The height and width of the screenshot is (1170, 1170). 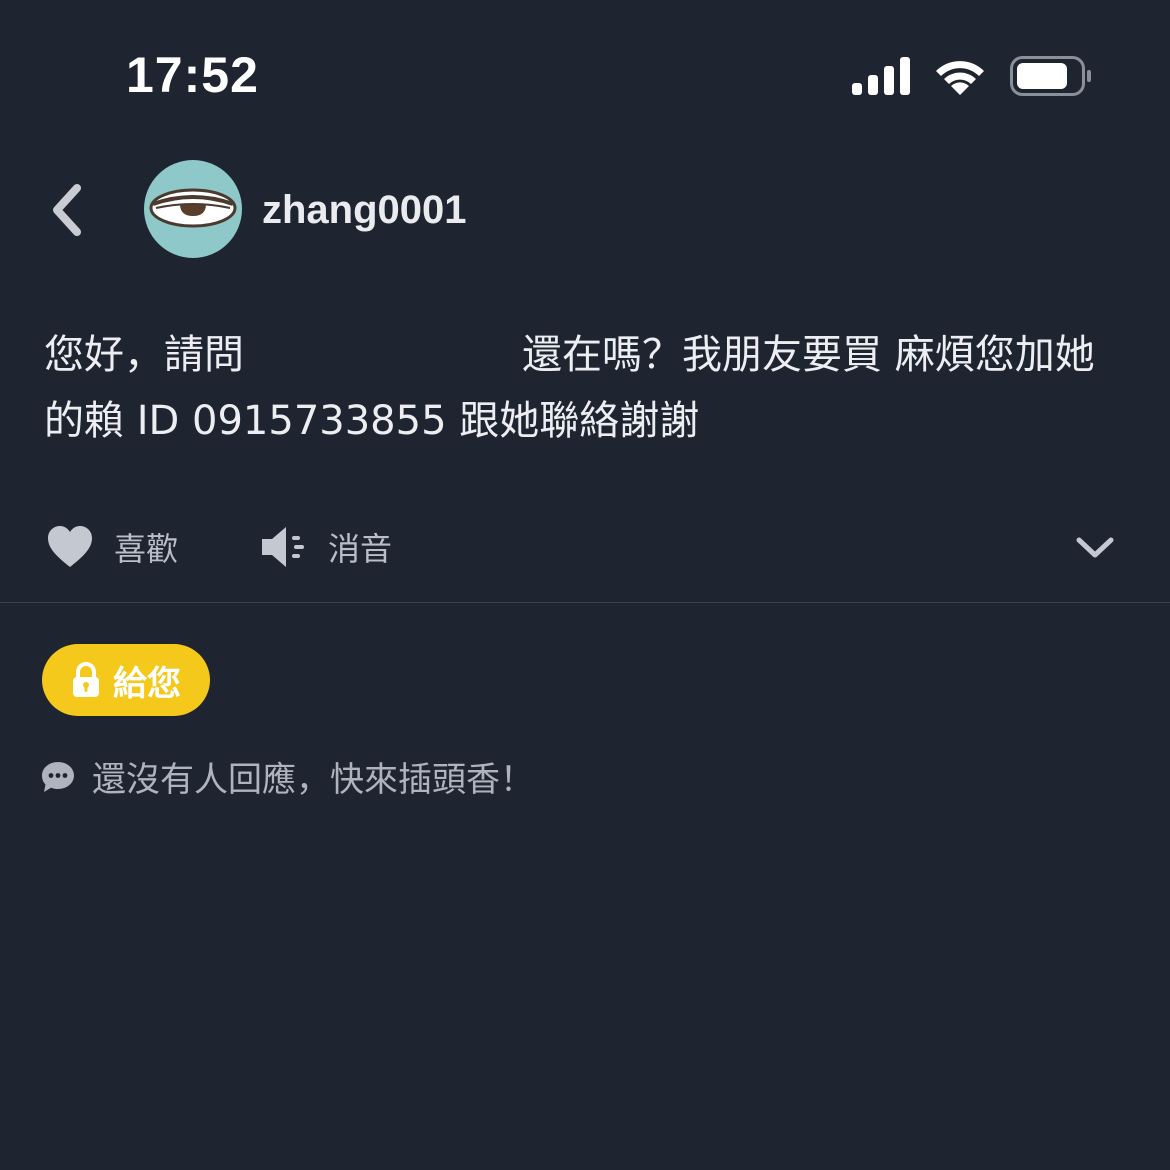 What do you see at coordinates (1050, 76) in the screenshot?
I see `battery-icon` at bounding box center [1050, 76].